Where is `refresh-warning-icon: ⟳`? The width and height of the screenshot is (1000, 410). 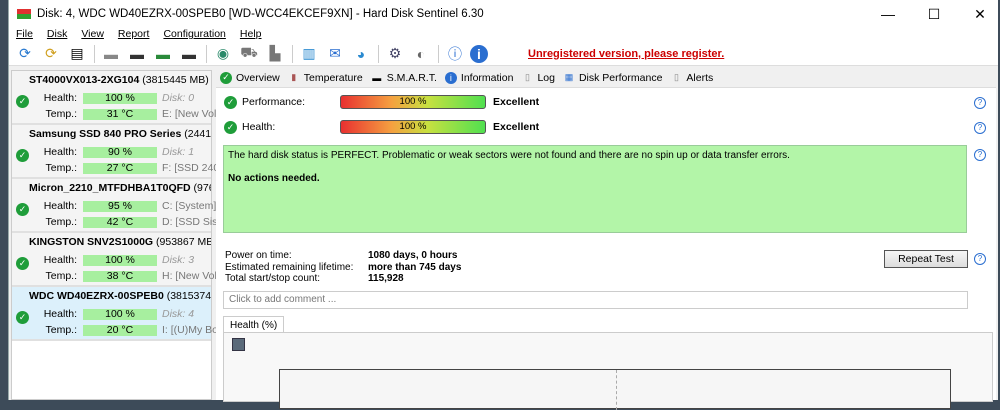 refresh-warning-icon: ⟳ is located at coordinates (51, 54).